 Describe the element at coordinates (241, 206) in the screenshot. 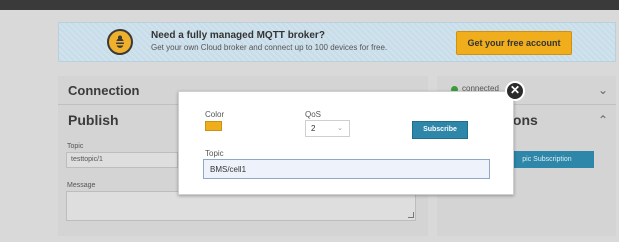

I see `publish-message-textarea` at that location.